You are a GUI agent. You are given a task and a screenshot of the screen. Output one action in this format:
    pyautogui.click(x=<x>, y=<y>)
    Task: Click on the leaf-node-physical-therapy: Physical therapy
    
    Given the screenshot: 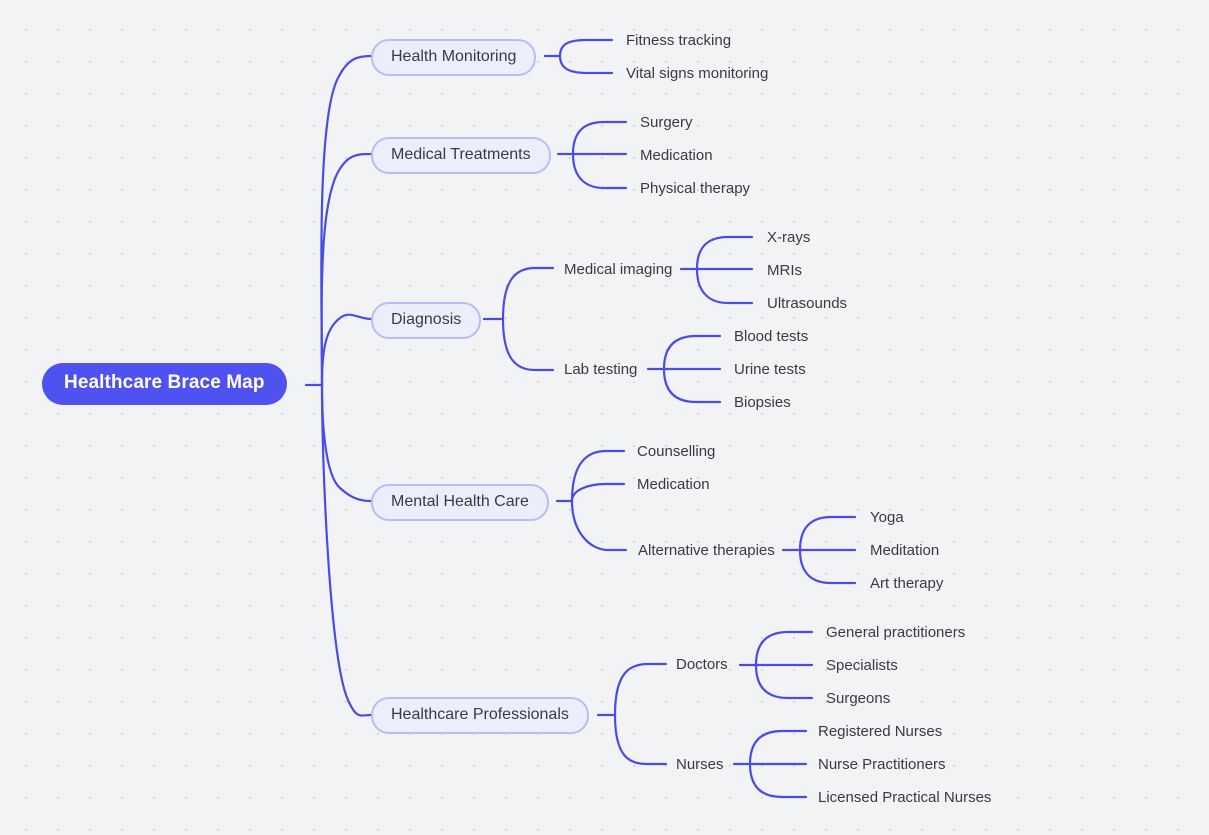 What is the action you would take?
    pyautogui.click(x=695, y=188)
    